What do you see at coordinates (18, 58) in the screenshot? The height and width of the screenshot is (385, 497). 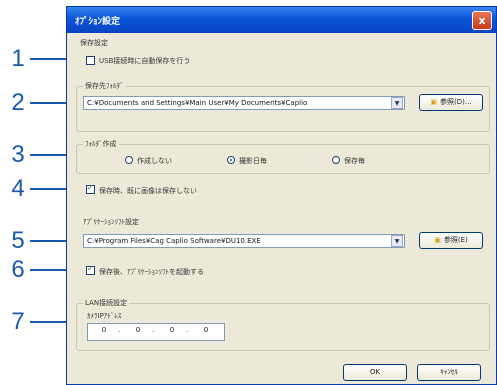 I see `callout-number-1: 1` at bounding box center [18, 58].